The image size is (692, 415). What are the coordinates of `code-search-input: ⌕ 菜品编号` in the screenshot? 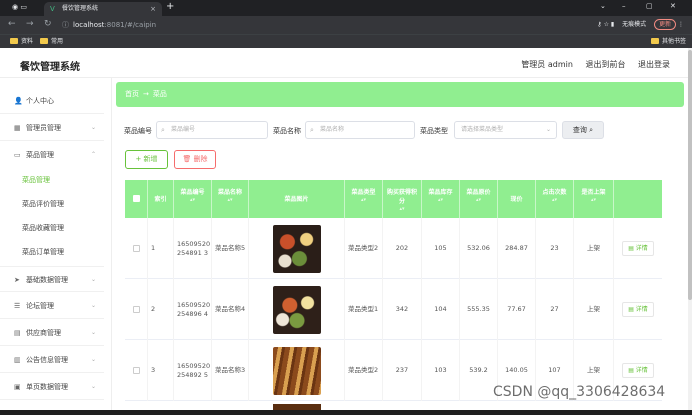 It's located at (212, 130).